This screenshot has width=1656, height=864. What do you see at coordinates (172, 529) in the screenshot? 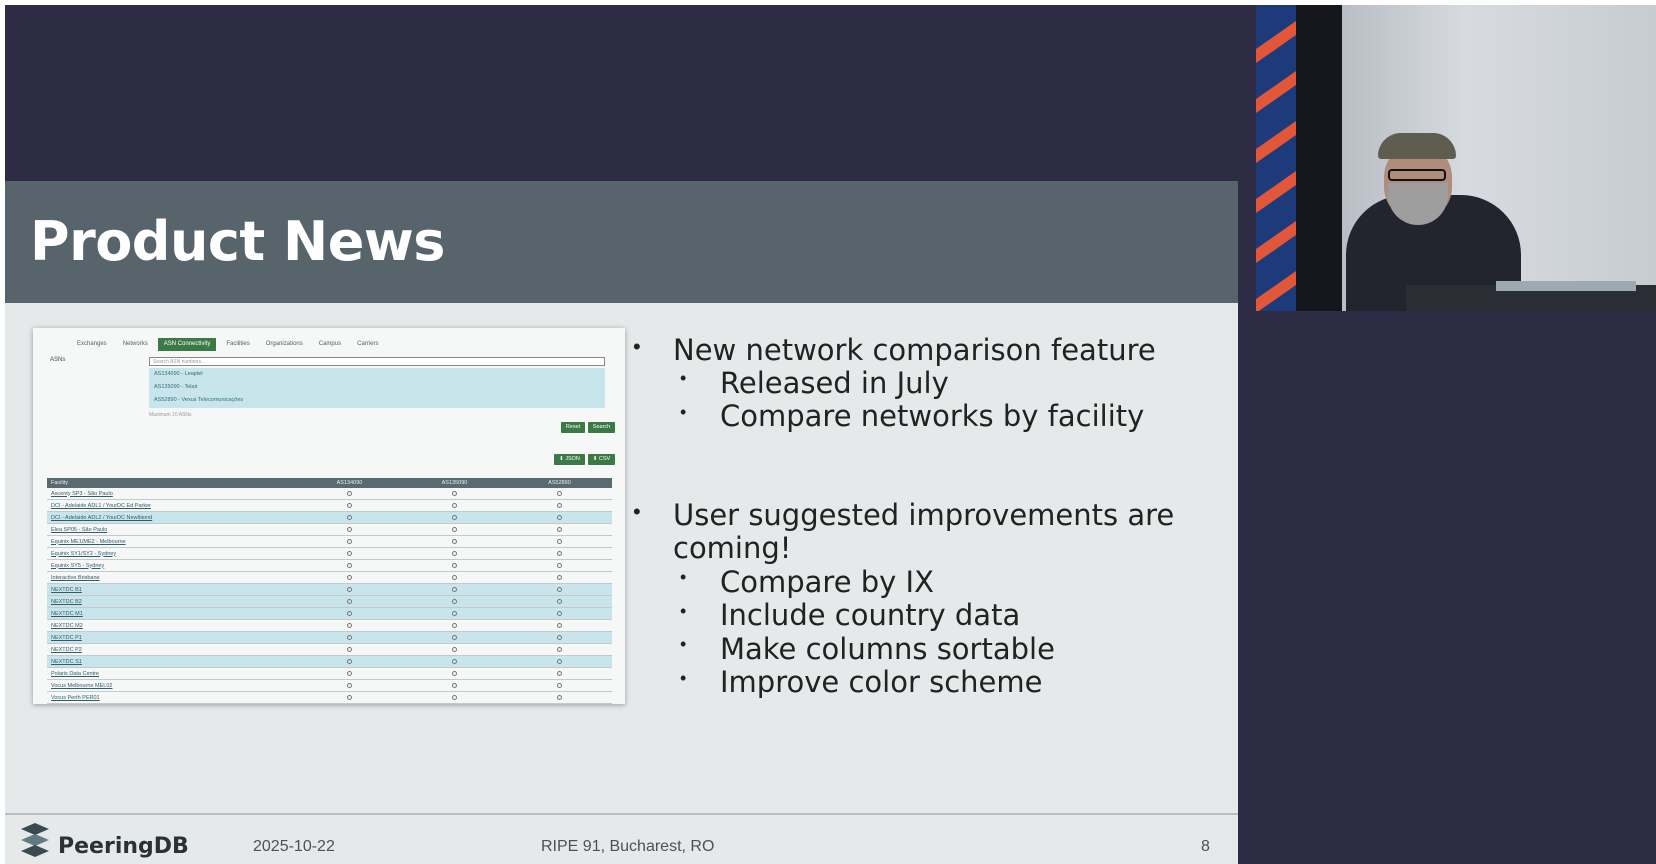
I see `facility-name: Elea SP05 - São Paulo` at bounding box center [172, 529].